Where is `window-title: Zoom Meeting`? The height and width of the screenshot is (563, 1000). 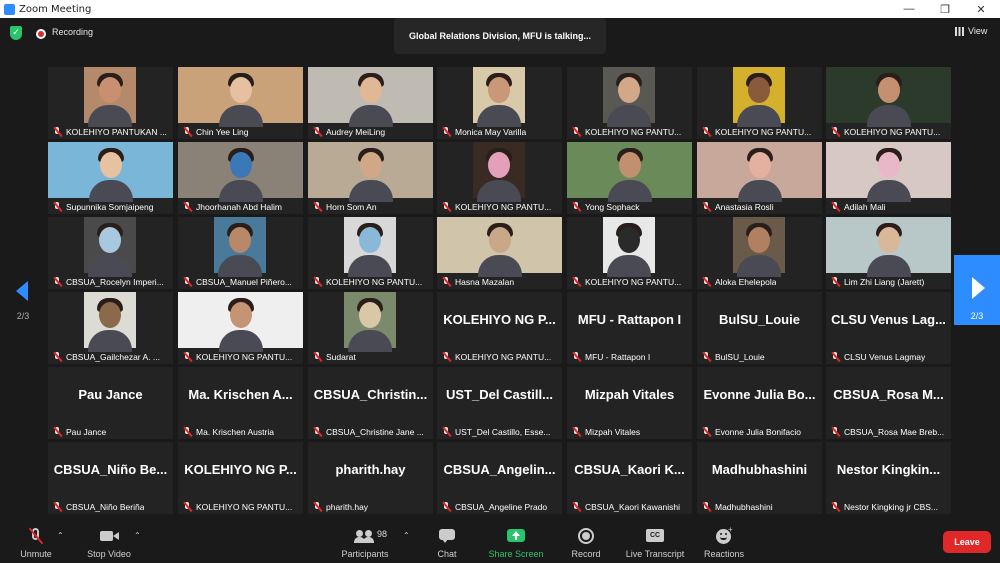
window-title: Zoom Meeting is located at coordinates (55, 9).